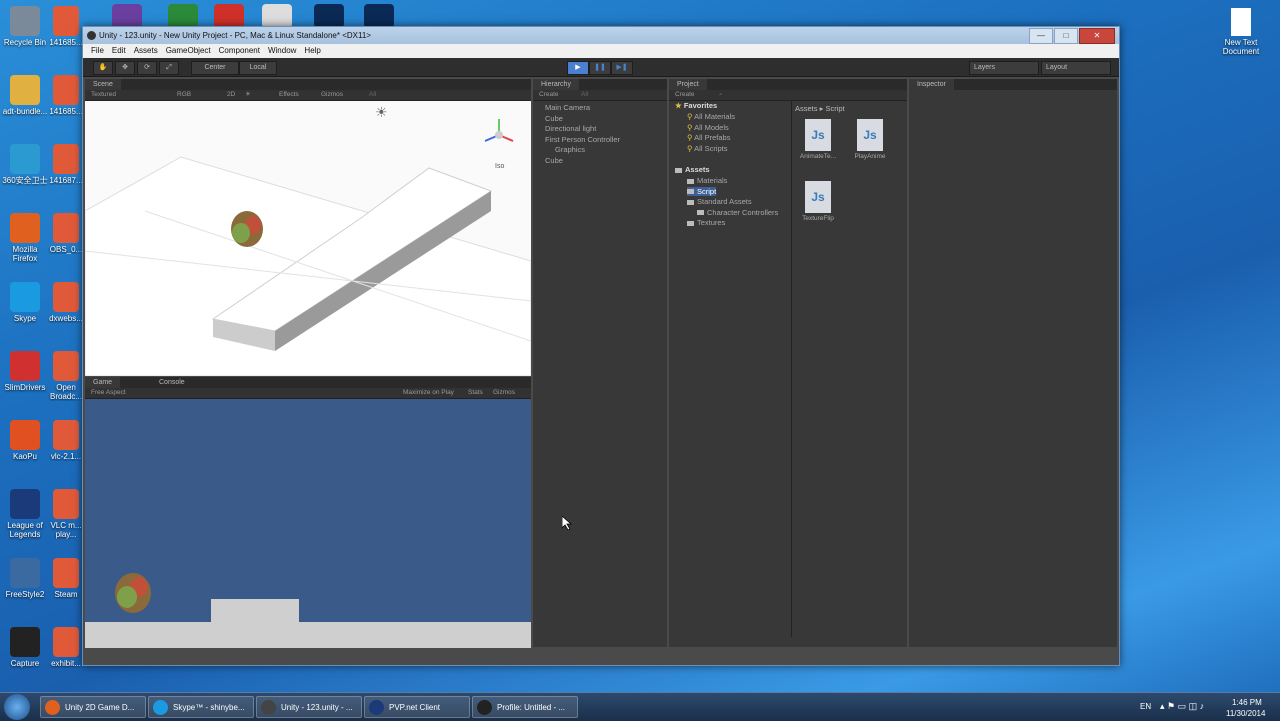 Image resolution: width=1280 pixels, height=721 pixels. I want to click on assets-header: Assets, so click(692, 169).